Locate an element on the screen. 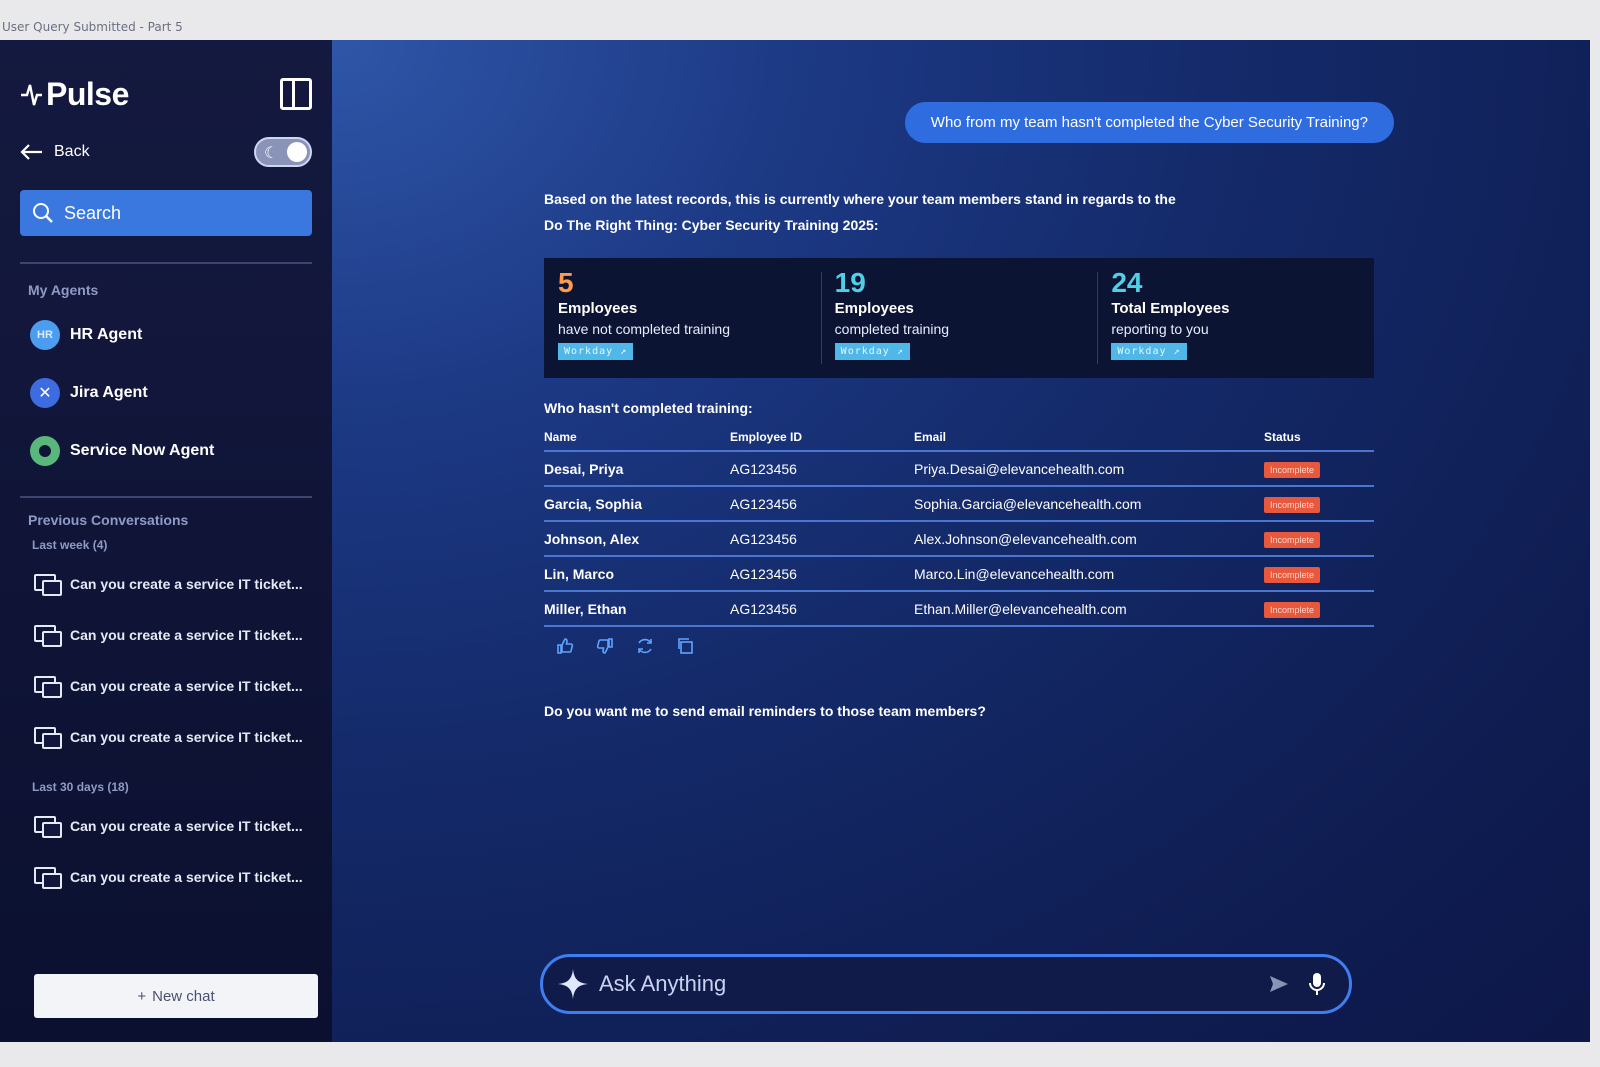 Image resolution: width=1600 pixels, height=1067 pixels. jira-icon: ✕ is located at coordinates (45, 393).